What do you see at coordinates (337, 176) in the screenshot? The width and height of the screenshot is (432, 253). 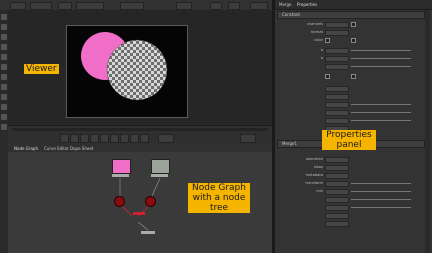 I see `metadata-select` at bounding box center [337, 176].